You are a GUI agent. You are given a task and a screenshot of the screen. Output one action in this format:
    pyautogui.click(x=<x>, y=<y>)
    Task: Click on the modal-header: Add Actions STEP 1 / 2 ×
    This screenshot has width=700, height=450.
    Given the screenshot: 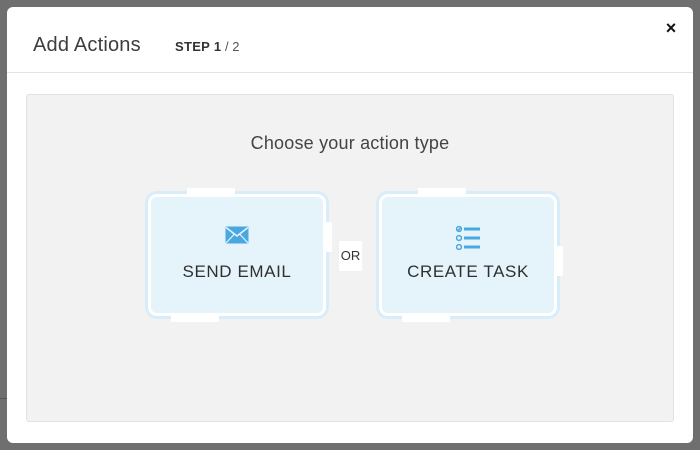 What is the action you would take?
    pyautogui.click(x=350, y=40)
    